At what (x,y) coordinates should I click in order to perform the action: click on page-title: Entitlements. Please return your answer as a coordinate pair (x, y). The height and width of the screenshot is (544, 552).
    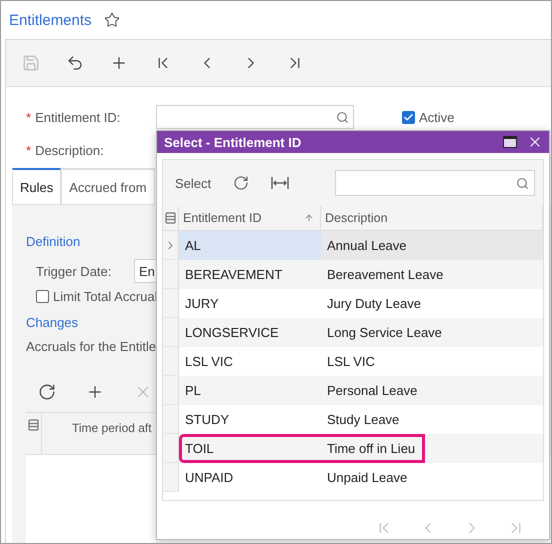
    Looking at the image, I should click on (50, 20).